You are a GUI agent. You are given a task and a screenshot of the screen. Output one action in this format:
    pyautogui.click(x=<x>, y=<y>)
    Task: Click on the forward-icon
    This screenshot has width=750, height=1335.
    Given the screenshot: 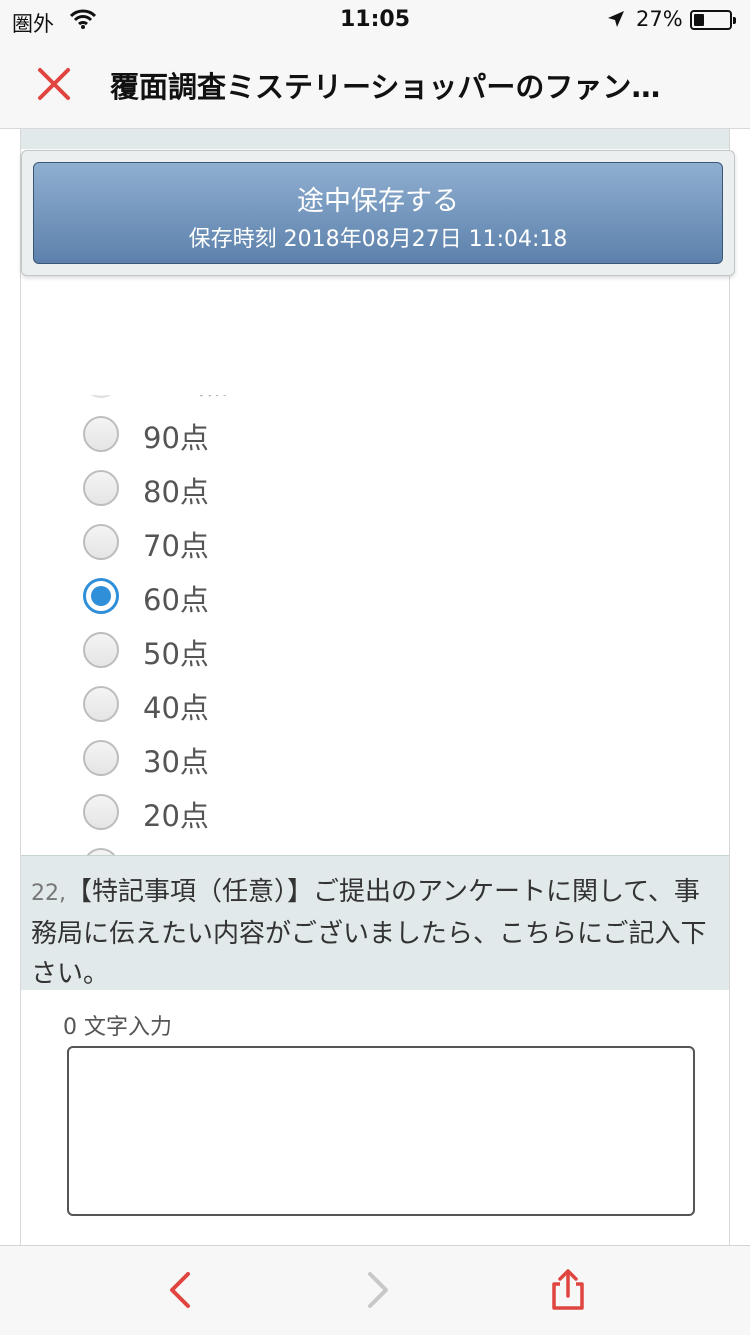 What is the action you would take?
    pyautogui.click(x=376, y=1290)
    